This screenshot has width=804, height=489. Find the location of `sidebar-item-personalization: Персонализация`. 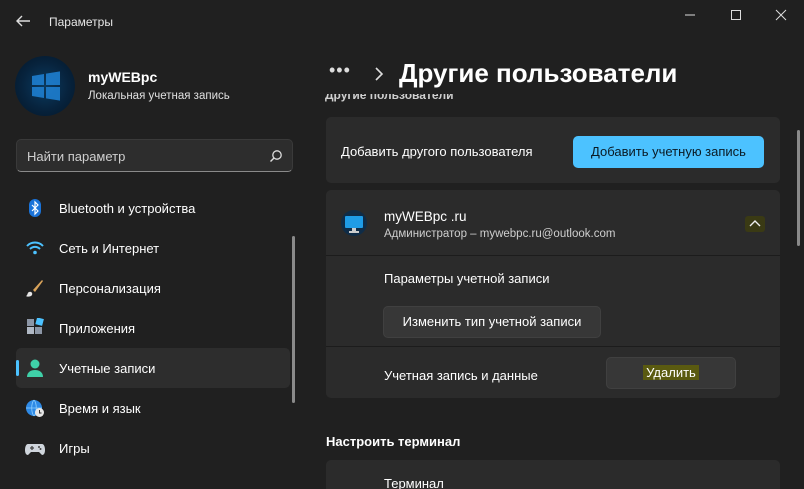

sidebar-item-personalization: Персонализация is located at coordinates (153, 288).